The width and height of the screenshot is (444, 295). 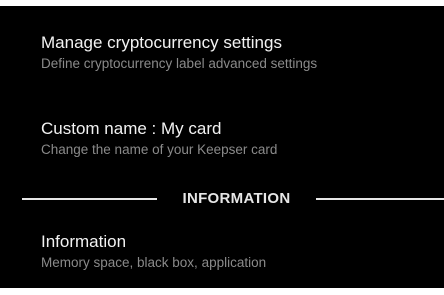 What do you see at coordinates (159, 149) in the screenshot?
I see `item-subtitle: Change the name of your Keepser card` at bounding box center [159, 149].